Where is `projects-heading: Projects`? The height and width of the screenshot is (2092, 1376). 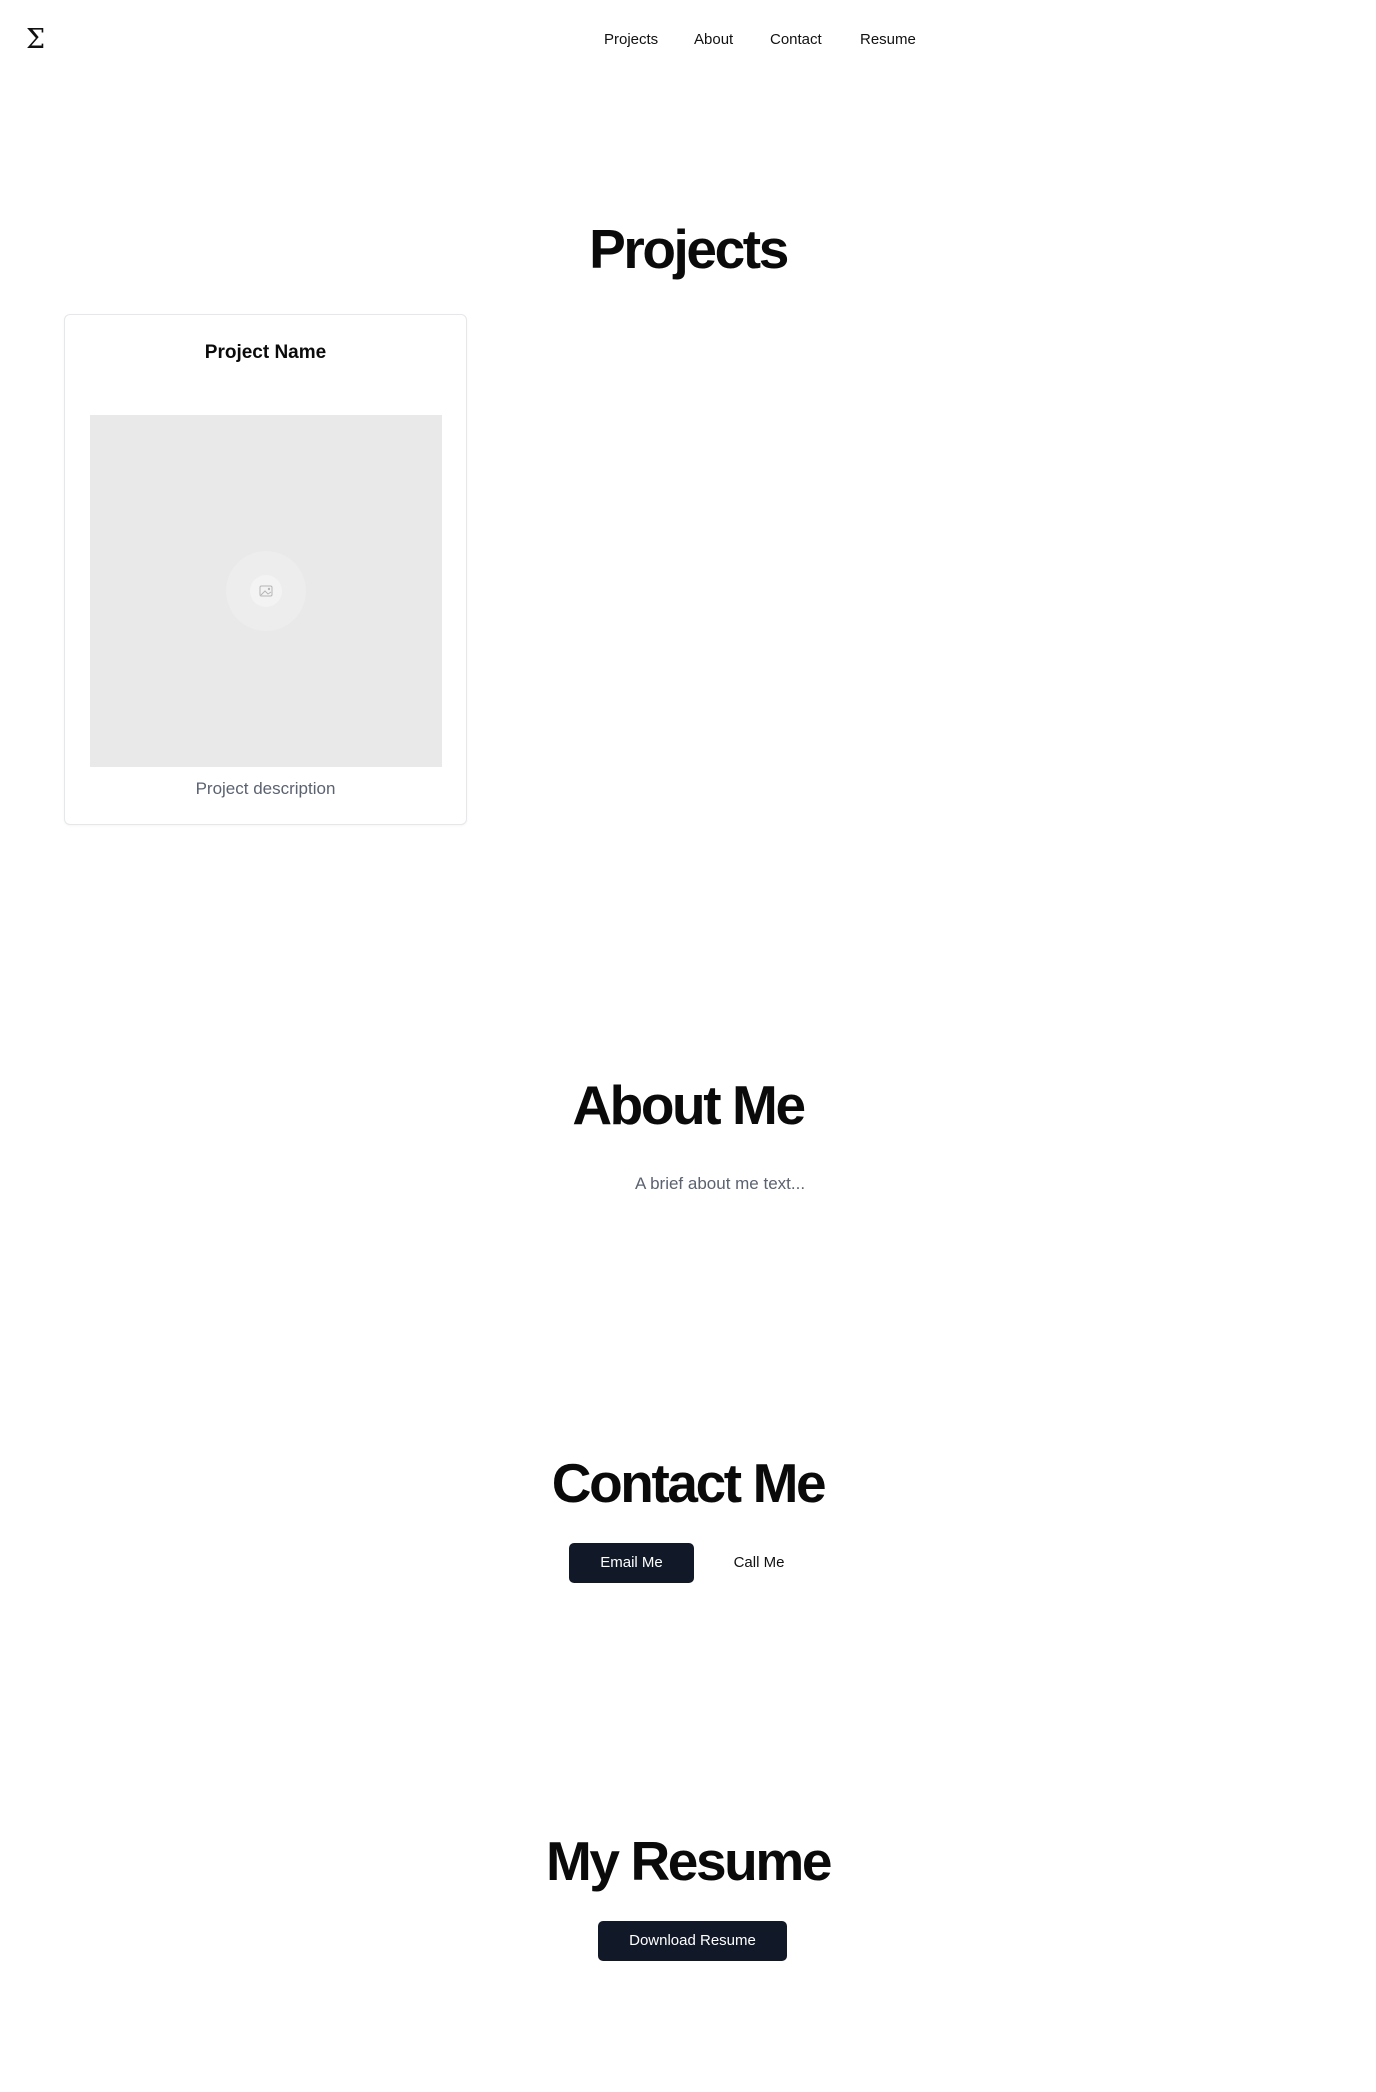
projects-heading: Projects is located at coordinates (689, 249).